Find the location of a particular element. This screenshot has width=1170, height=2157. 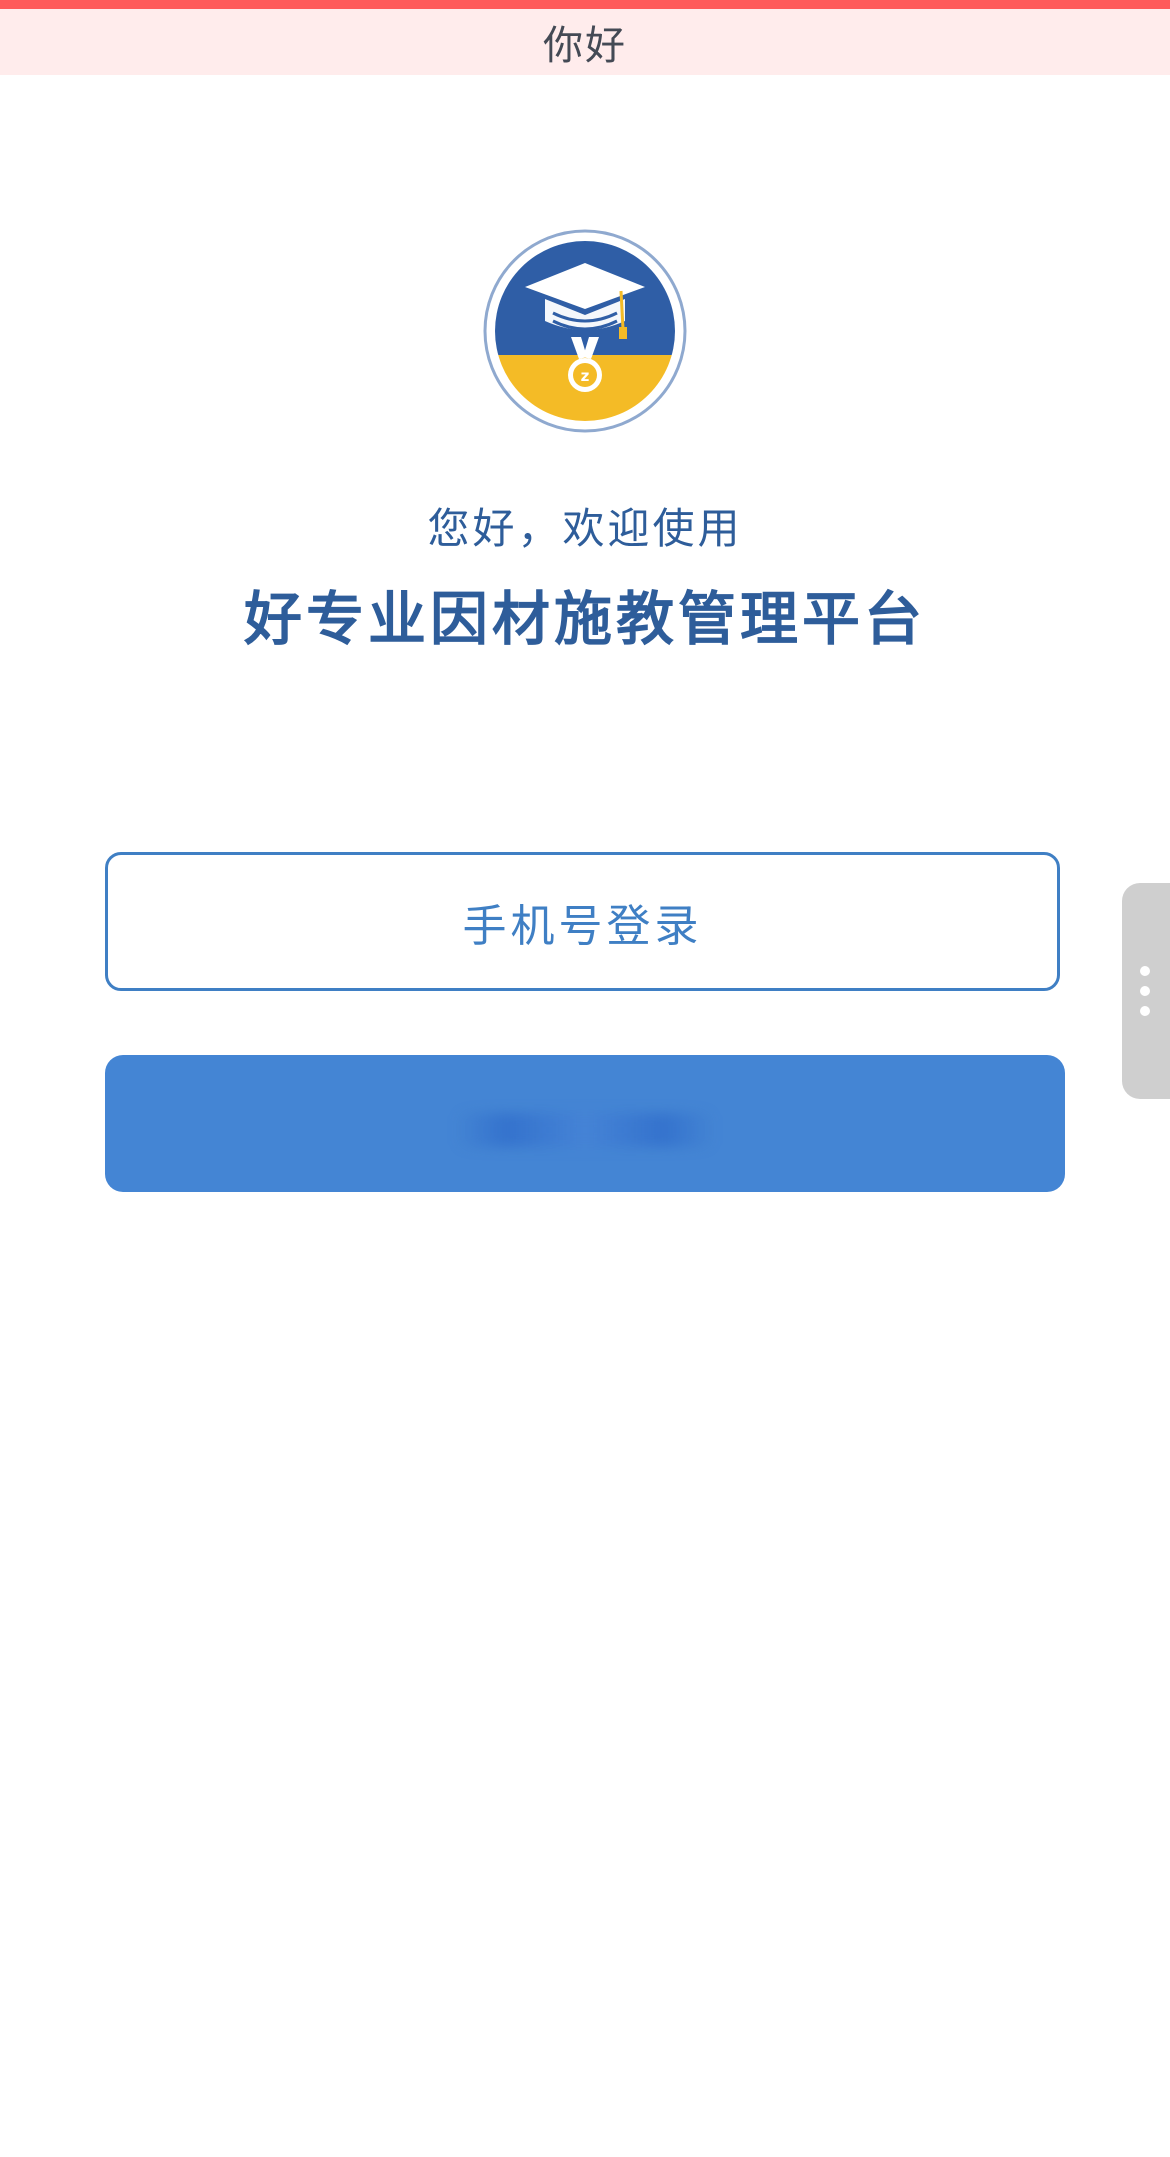

welcome-text: 您好，欢迎使用 is located at coordinates (585, 528).